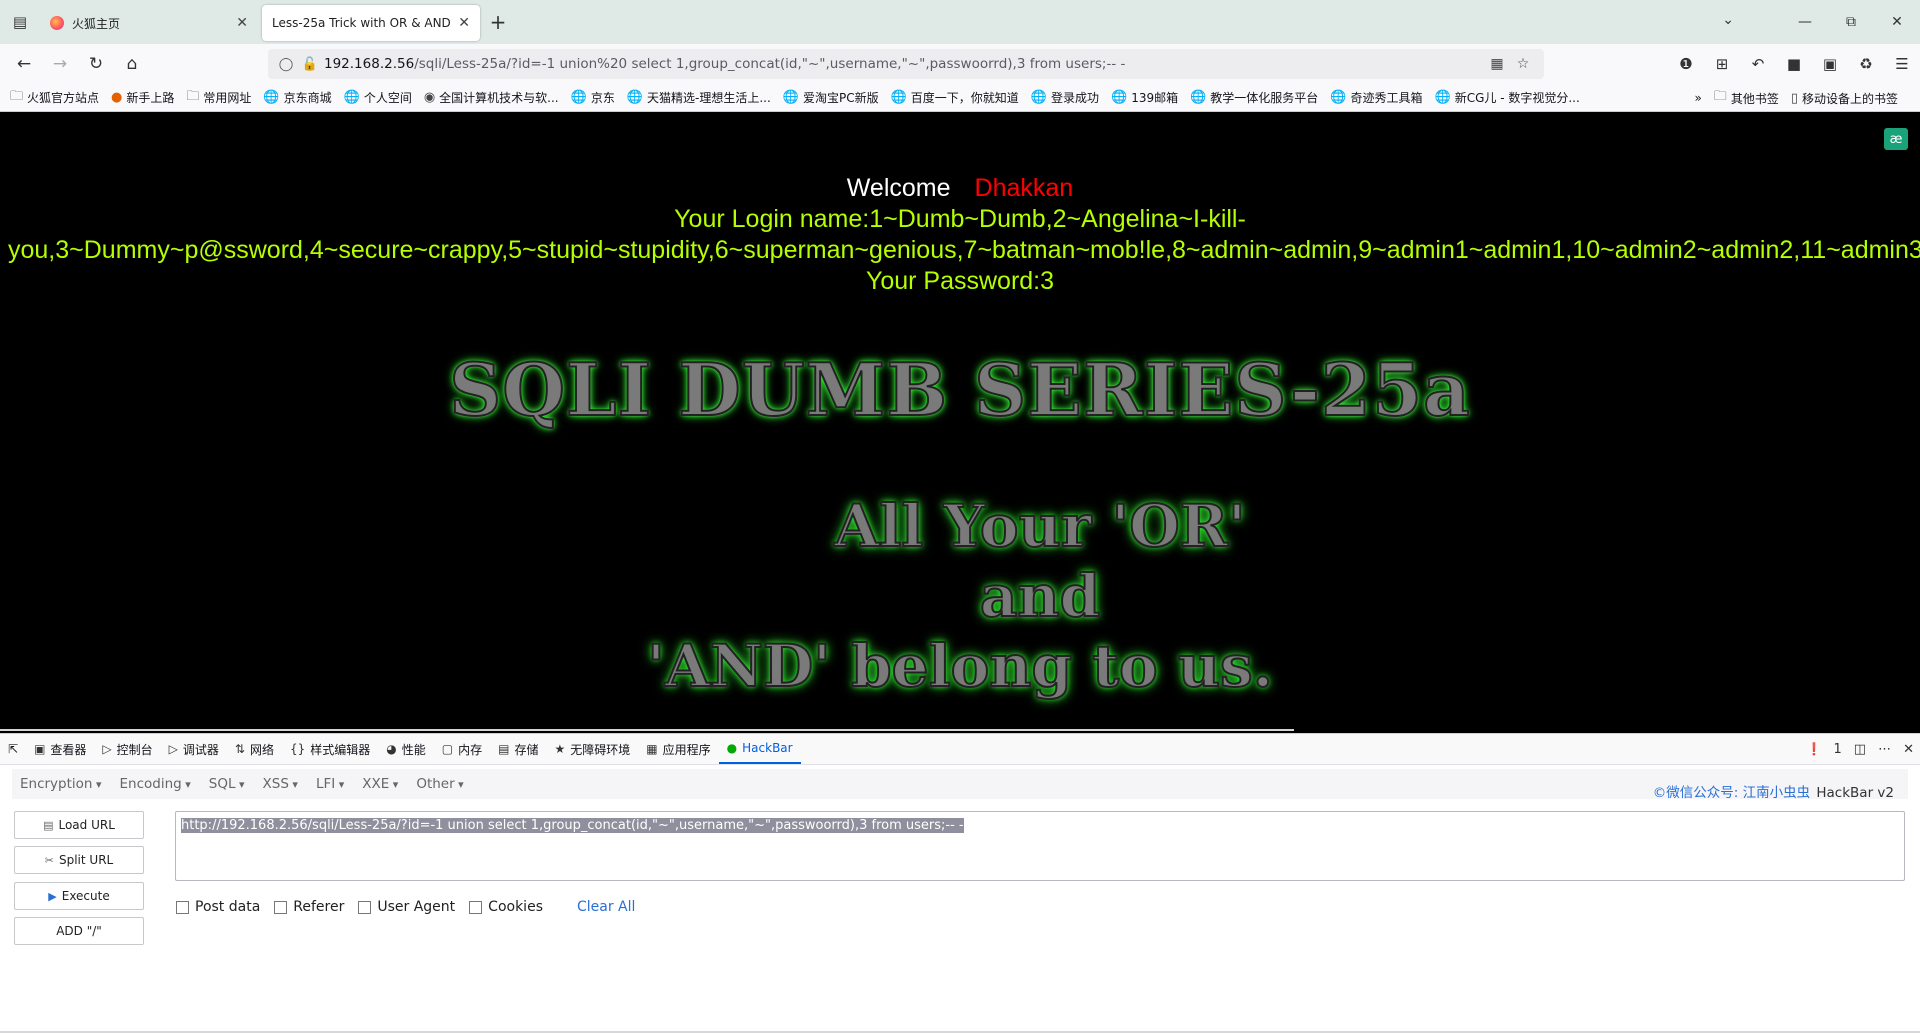 The image size is (1920, 1033). Describe the element at coordinates (61, 784) in the screenshot. I see `menu-encryption: Encryption` at that location.